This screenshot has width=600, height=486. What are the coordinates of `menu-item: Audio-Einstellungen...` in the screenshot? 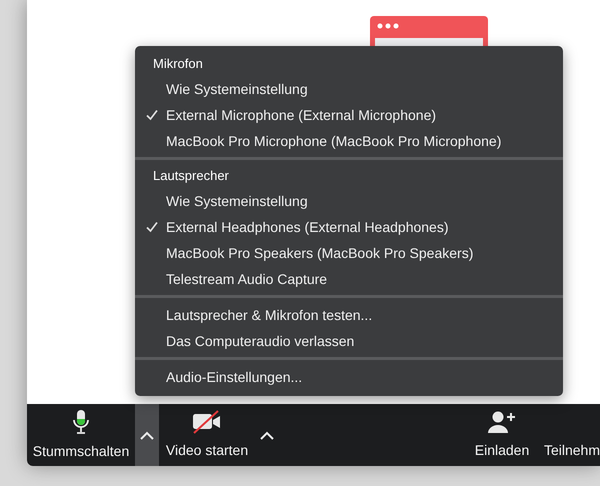 It's located at (349, 377).